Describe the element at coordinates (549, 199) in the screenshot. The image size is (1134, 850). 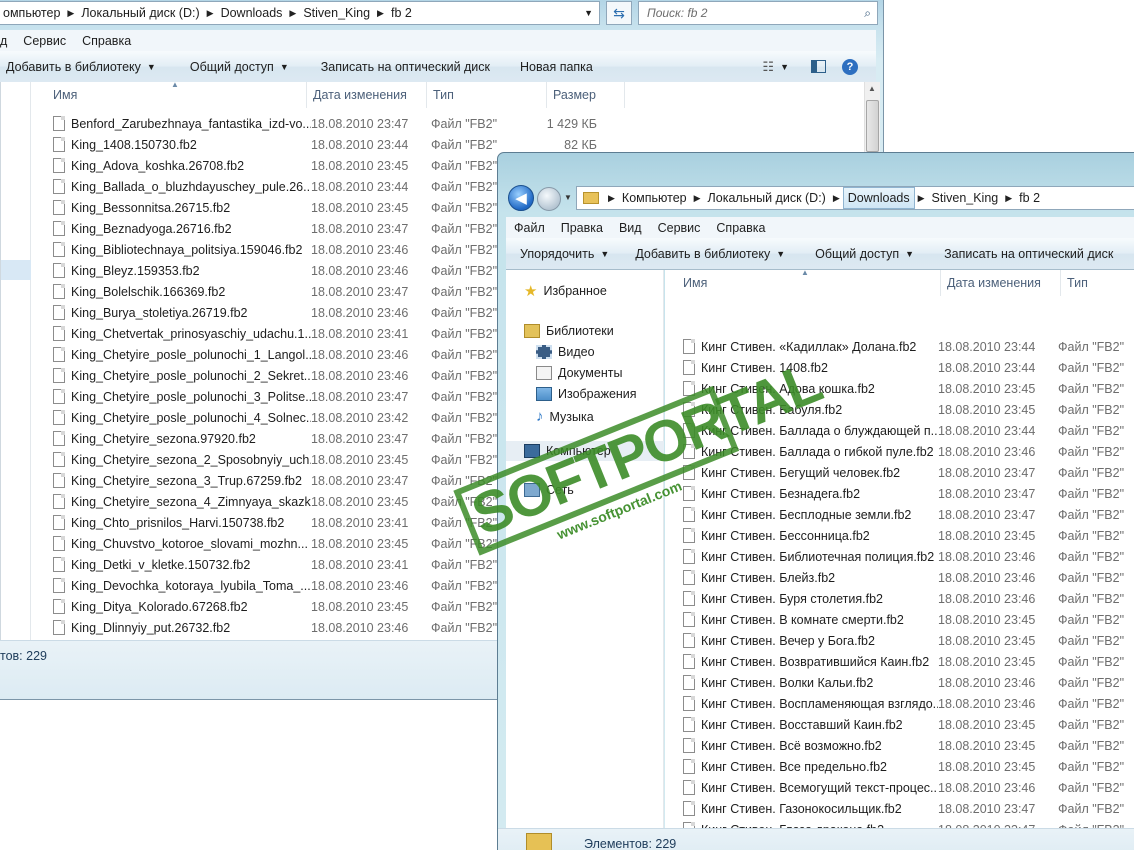
I see `forward-button` at that location.